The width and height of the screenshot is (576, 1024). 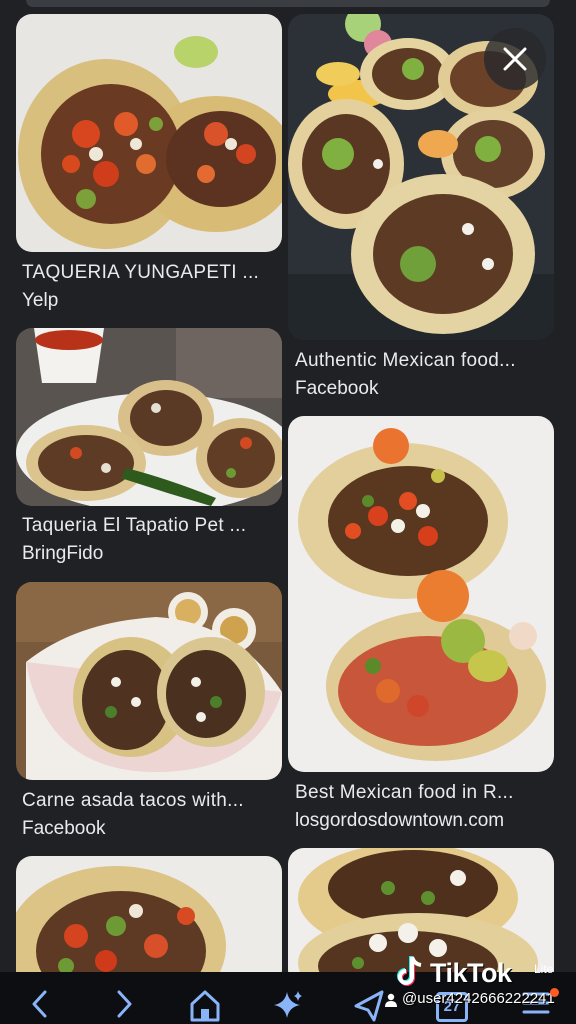 I want to click on tiktok-logo-icon, so click(x=409, y=971).